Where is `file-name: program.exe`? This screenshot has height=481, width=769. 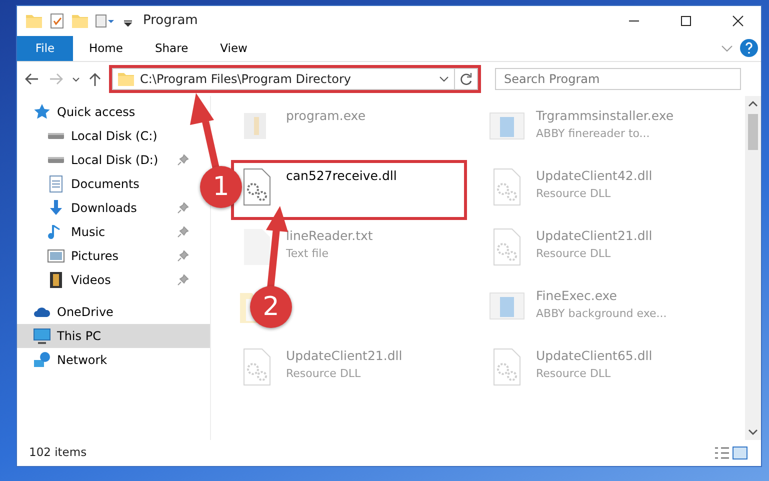
file-name: program.exe is located at coordinates (326, 116).